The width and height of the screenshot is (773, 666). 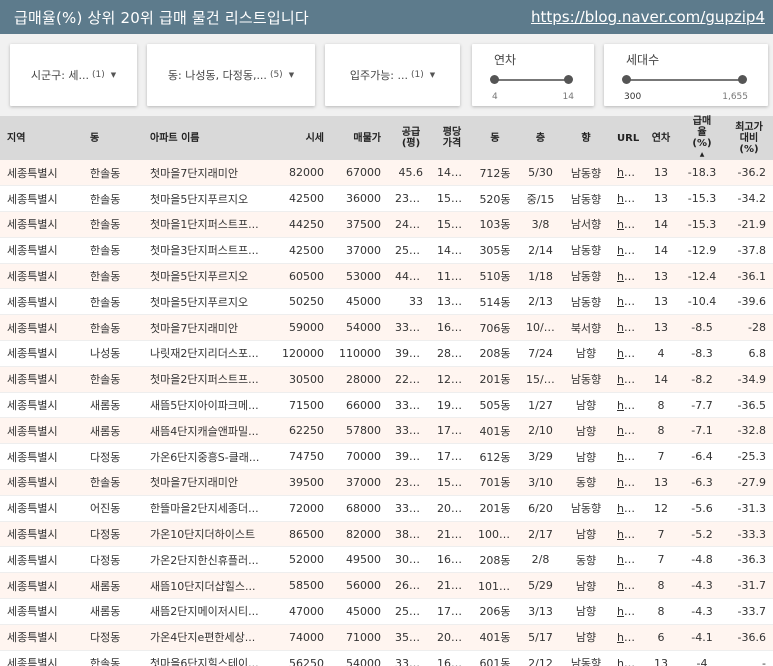 I want to click on column-header-price: 시세, so click(x=302, y=138).